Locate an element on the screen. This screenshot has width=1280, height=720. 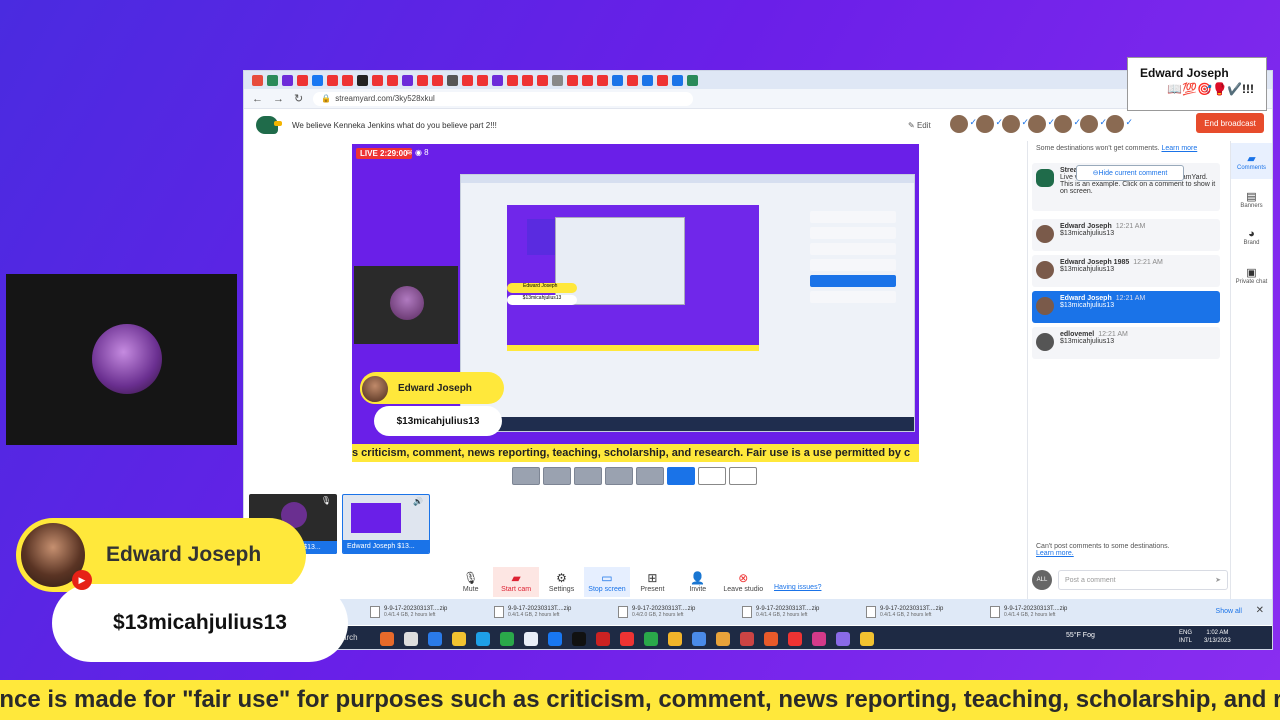
comment-item-selected: Edward Joseph 12:21 AM $13micahjulius13 is located at coordinates (1126, 307).